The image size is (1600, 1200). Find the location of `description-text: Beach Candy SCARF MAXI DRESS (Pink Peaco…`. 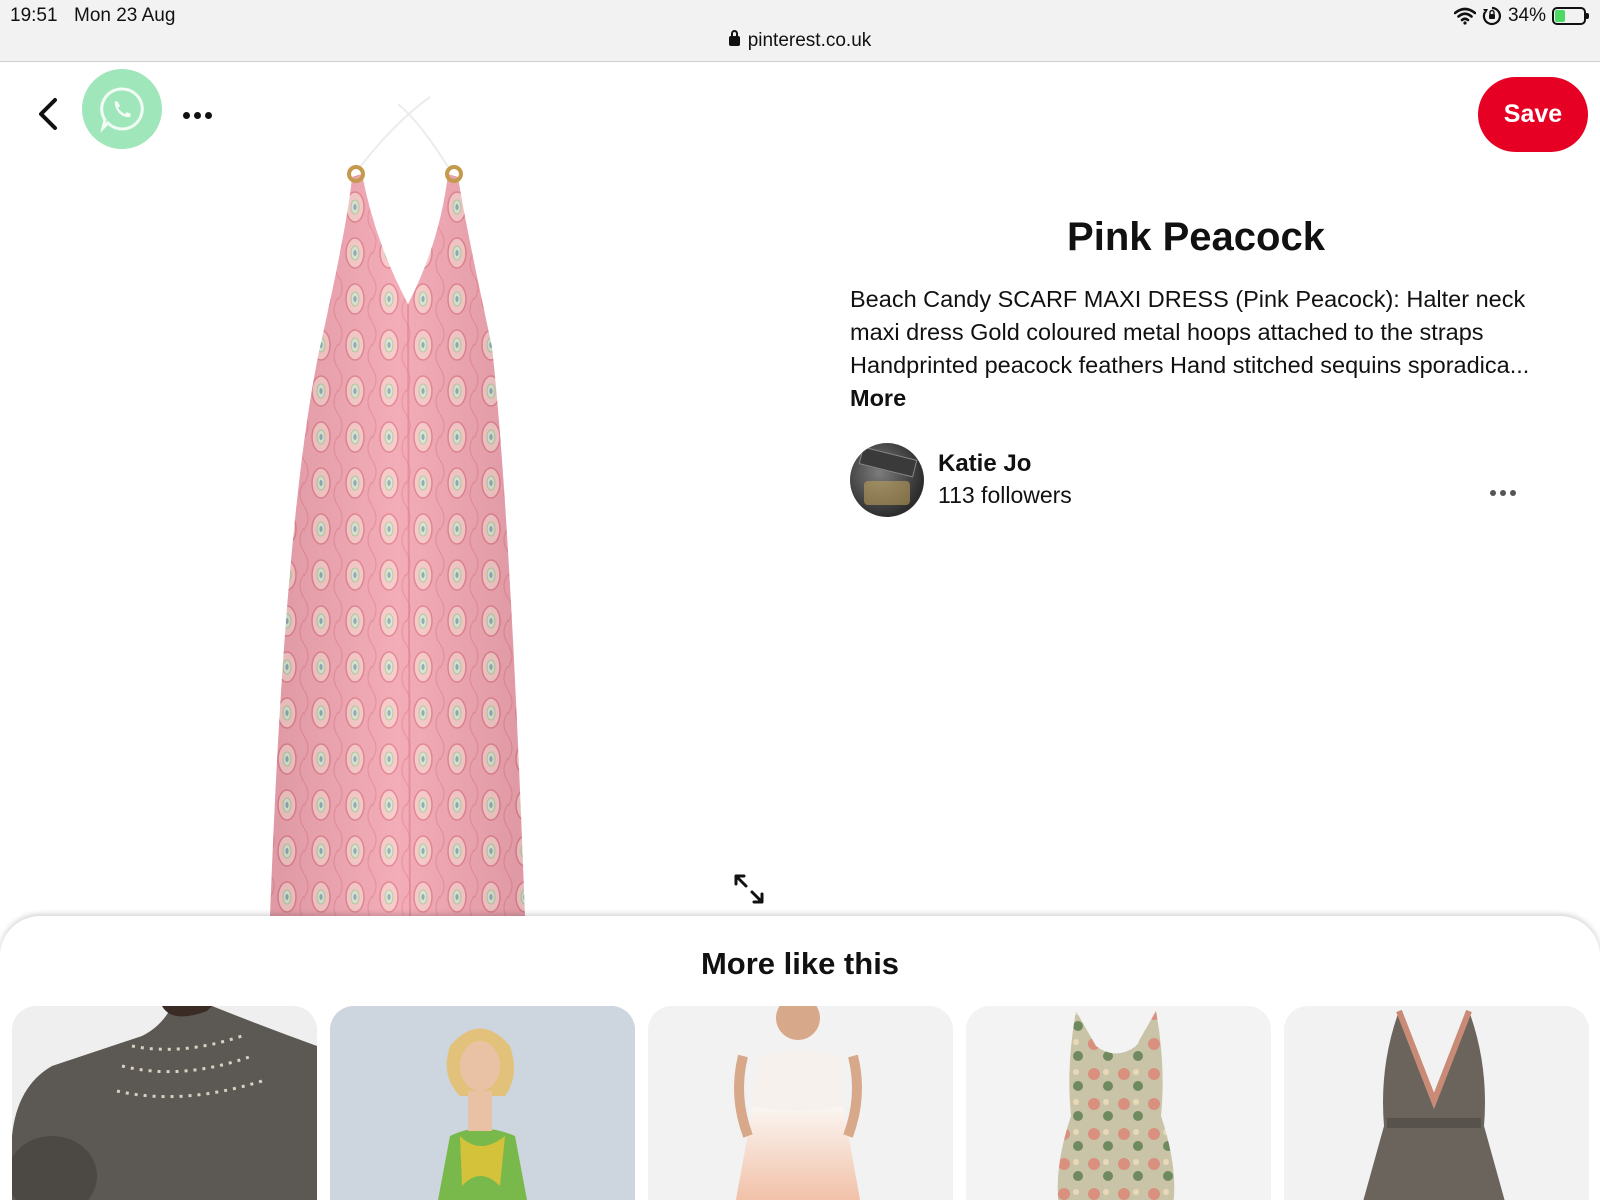

description-text: Beach Candy SCARF MAXI DRESS (Pink Peaco… is located at coordinates (1190, 332).